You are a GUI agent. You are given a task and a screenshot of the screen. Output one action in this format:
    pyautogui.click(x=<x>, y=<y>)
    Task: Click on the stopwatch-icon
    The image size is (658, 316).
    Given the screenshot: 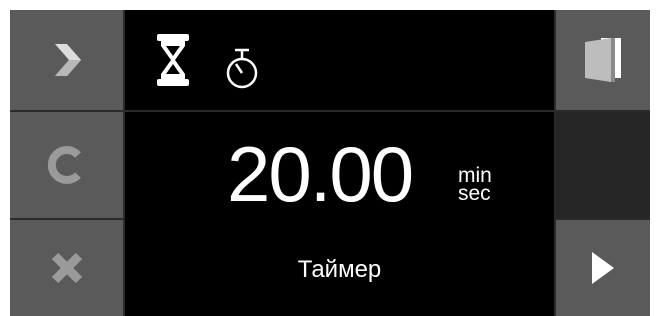 What is the action you would take?
    pyautogui.click(x=242, y=69)
    